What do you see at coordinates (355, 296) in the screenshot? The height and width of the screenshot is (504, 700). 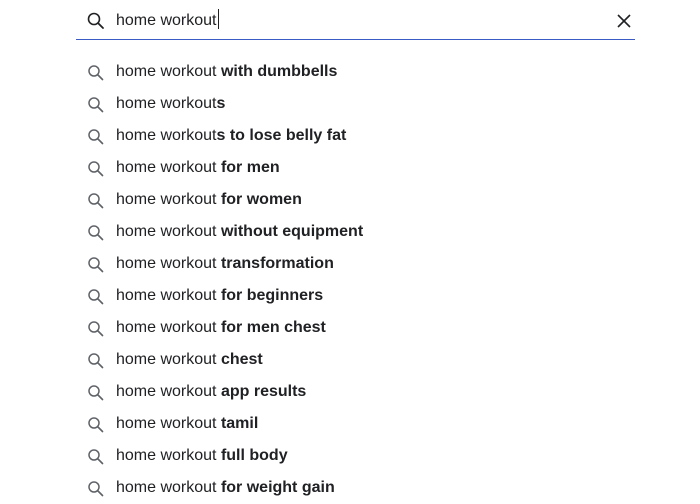 I see `suggestion-item: home workout for beginners` at bounding box center [355, 296].